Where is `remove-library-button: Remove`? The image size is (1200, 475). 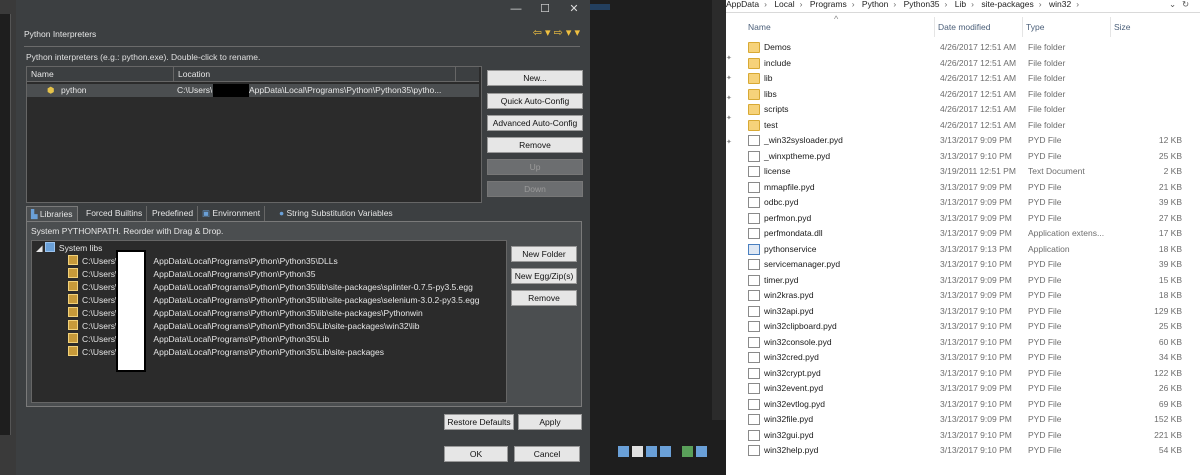
remove-library-button: Remove is located at coordinates (544, 298).